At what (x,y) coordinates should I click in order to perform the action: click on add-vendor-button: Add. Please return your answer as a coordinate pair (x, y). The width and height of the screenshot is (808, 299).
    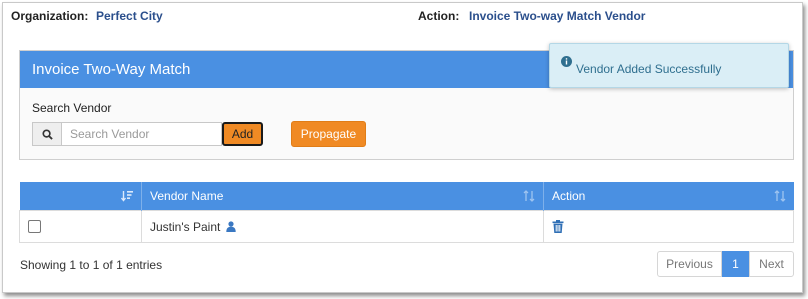
    Looking at the image, I should click on (242, 134).